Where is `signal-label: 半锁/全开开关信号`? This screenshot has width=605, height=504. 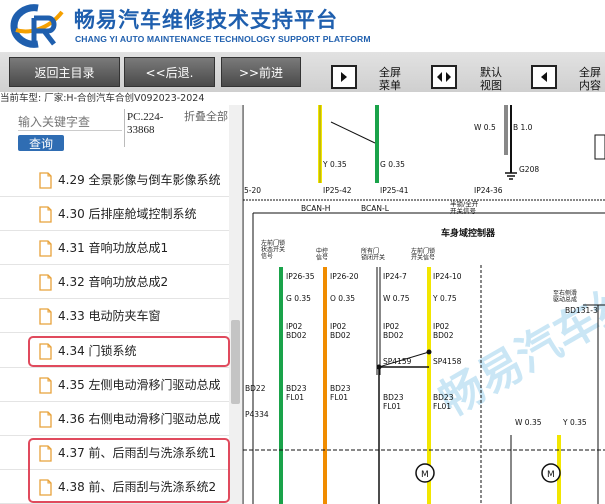
signal-label: 半锁/全开开关信号 is located at coordinates (464, 207).